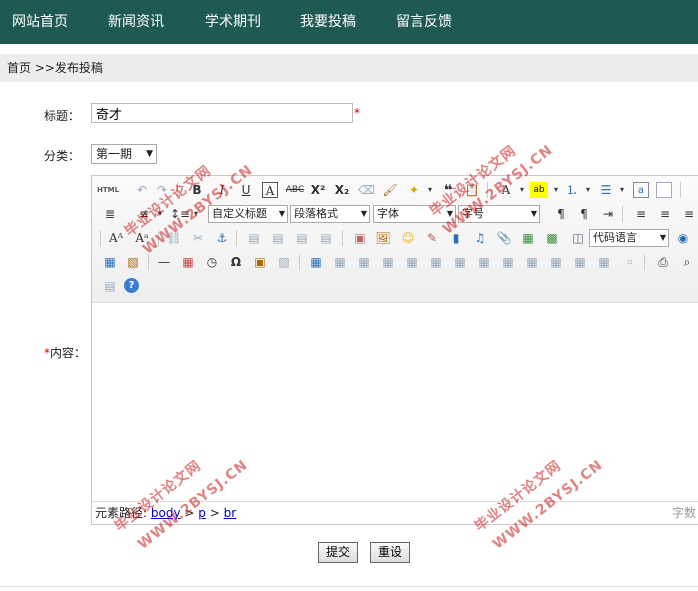 This screenshot has width=698, height=591. I want to click on auto-format-icon: ✦, so click(414, 190).